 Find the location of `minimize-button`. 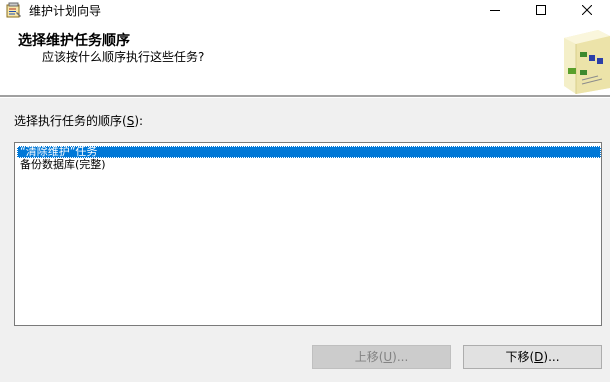

minimize-button is located at coordinates (495, 11).